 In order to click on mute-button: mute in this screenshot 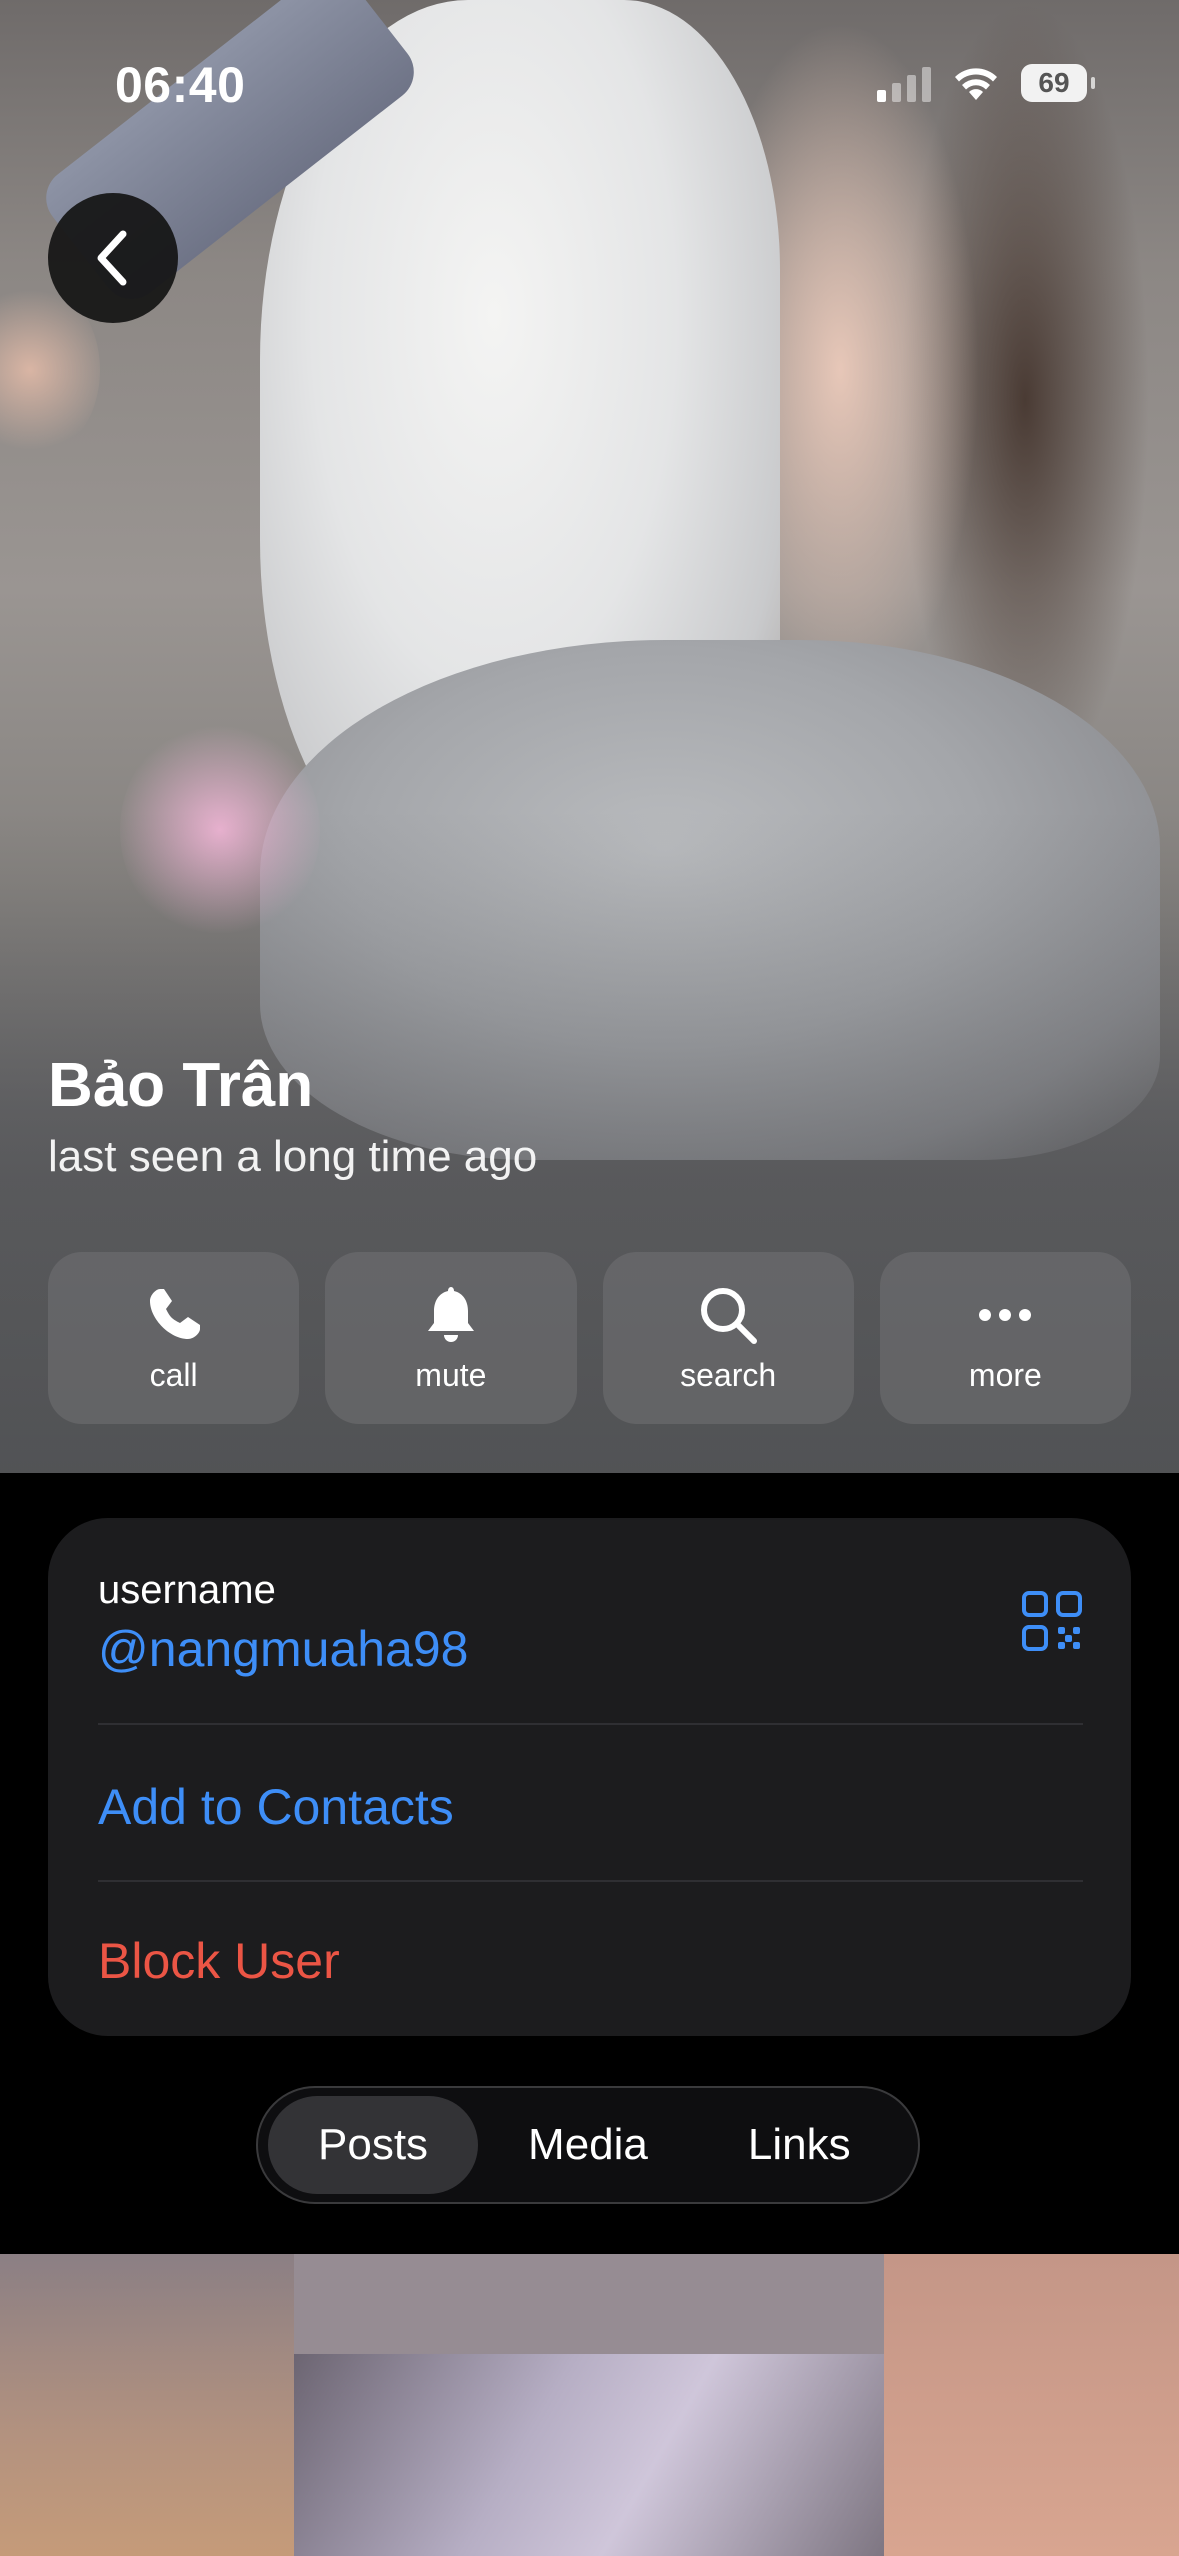, I will do `click(451, 1338)`.